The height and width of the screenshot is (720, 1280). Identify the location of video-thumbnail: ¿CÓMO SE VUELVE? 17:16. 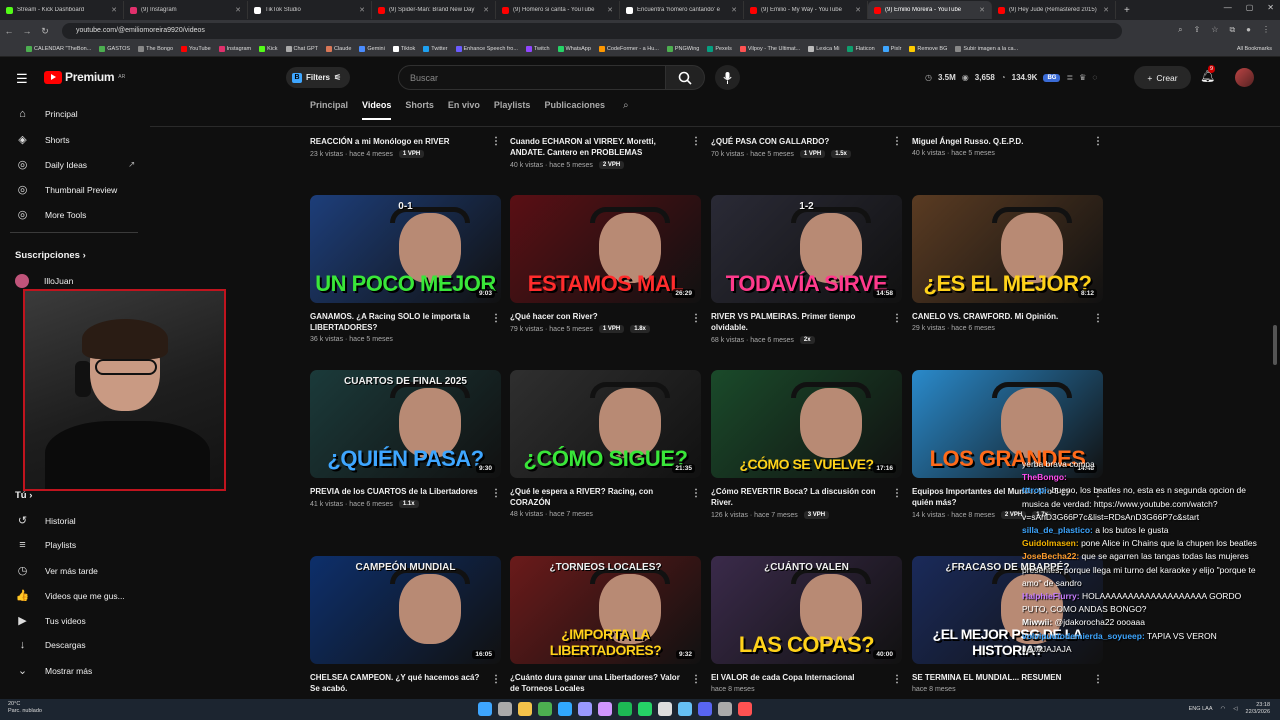
(806, 424).